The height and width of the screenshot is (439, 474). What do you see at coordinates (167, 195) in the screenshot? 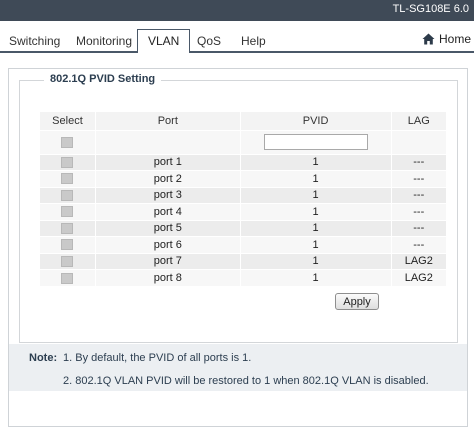
I see `port-name: port 3` at bounding box center [167, 195].